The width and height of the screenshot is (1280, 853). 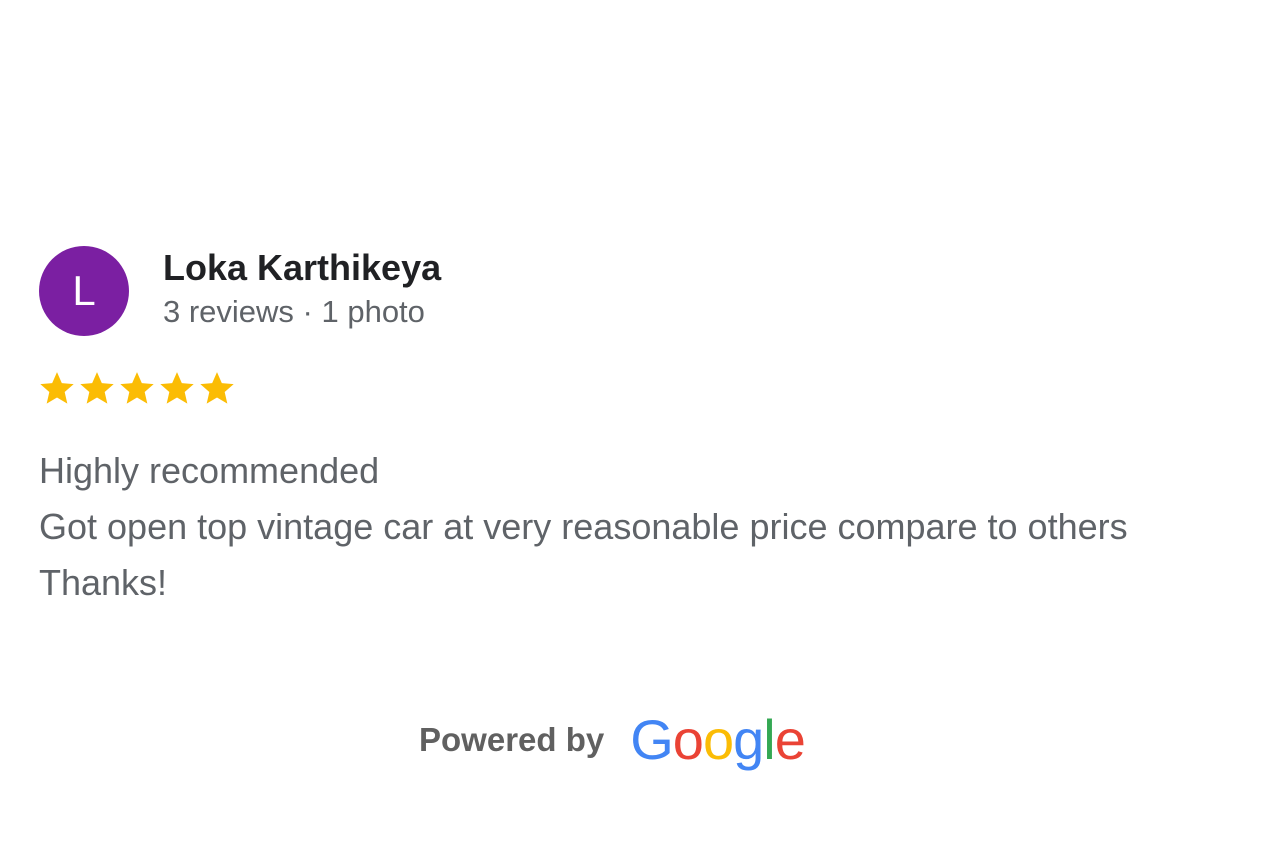 I want to click on reviewer-name: Loka Karthikeya, so click(x=302, y=268).